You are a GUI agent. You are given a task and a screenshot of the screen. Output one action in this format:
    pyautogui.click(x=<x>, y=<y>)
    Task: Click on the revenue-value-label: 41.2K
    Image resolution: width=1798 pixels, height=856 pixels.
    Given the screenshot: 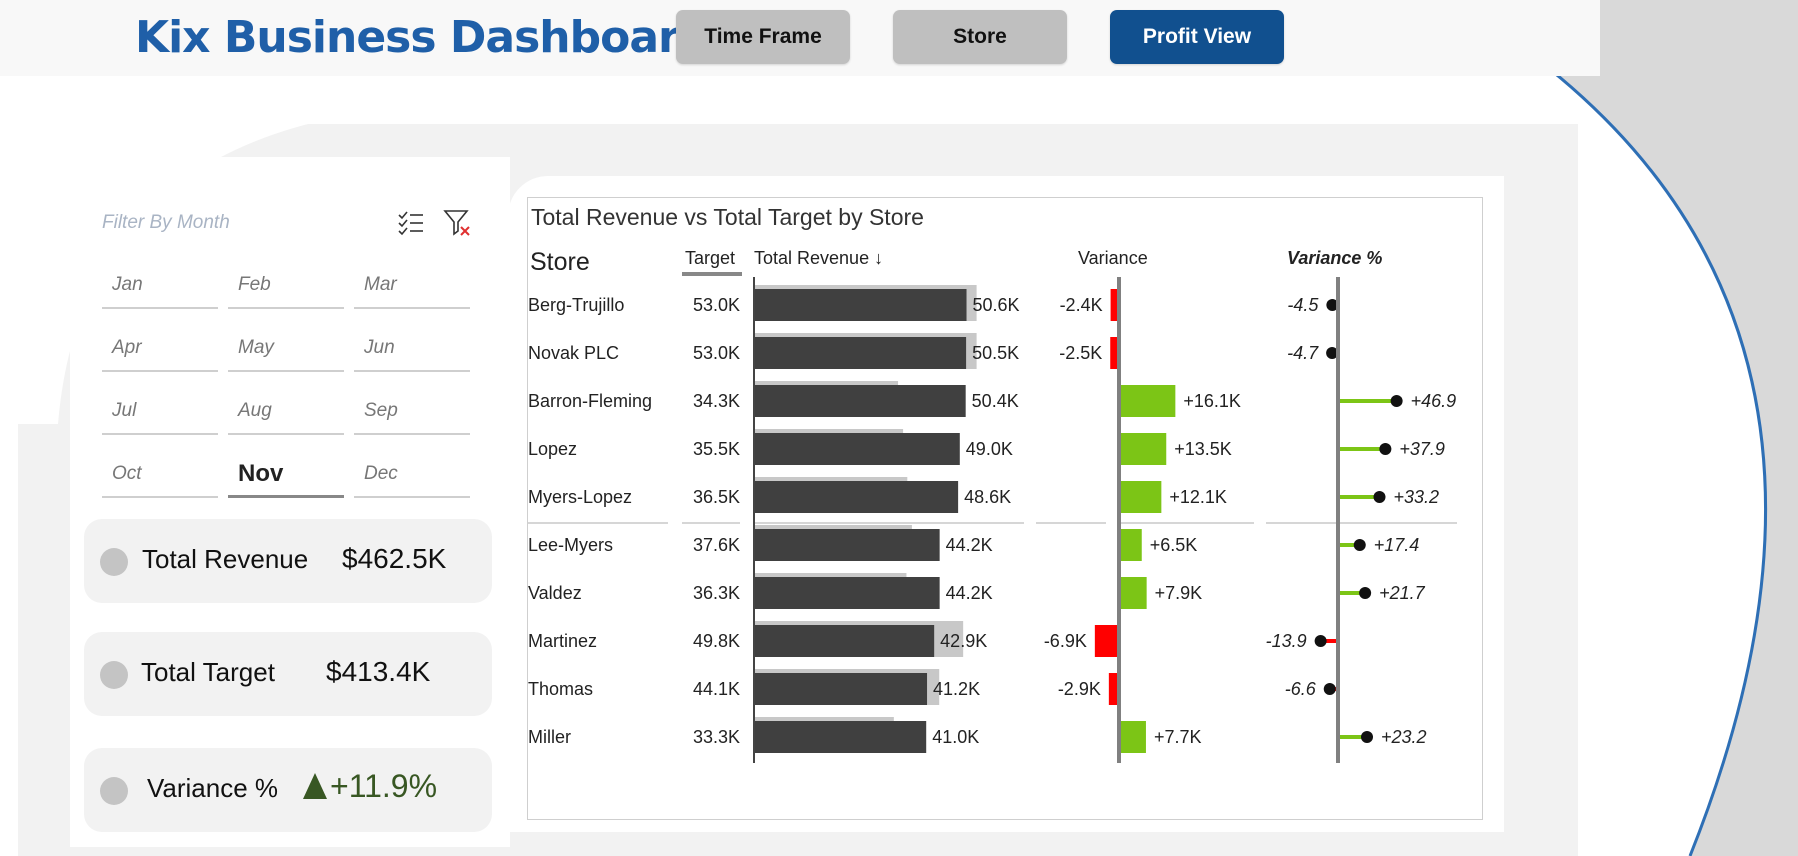 What is the action you would take?
    pyautogui.click(x=956, y=689)
    